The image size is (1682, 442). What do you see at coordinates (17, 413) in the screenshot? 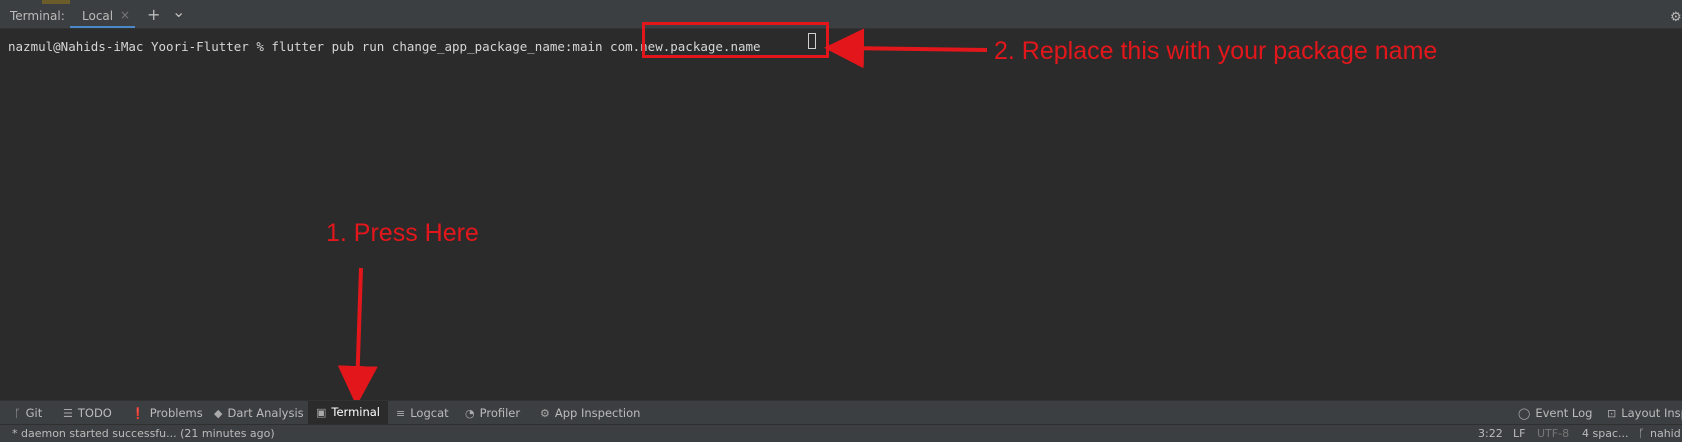
I see `git-icon: ᚴ` at bounding box center [17, 413].